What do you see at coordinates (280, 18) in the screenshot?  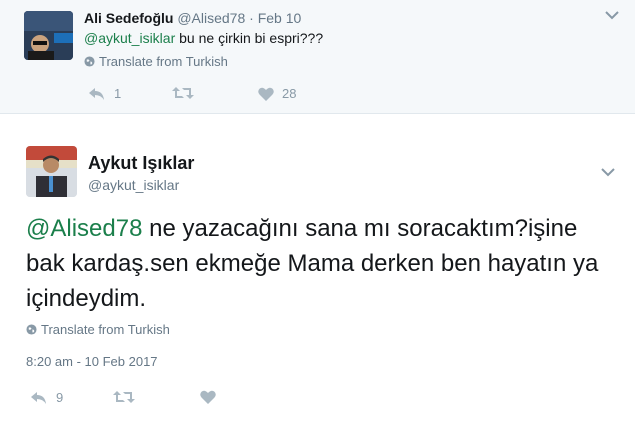 I see `tweet-date: Feb 10` at bounding box center [280, 18].